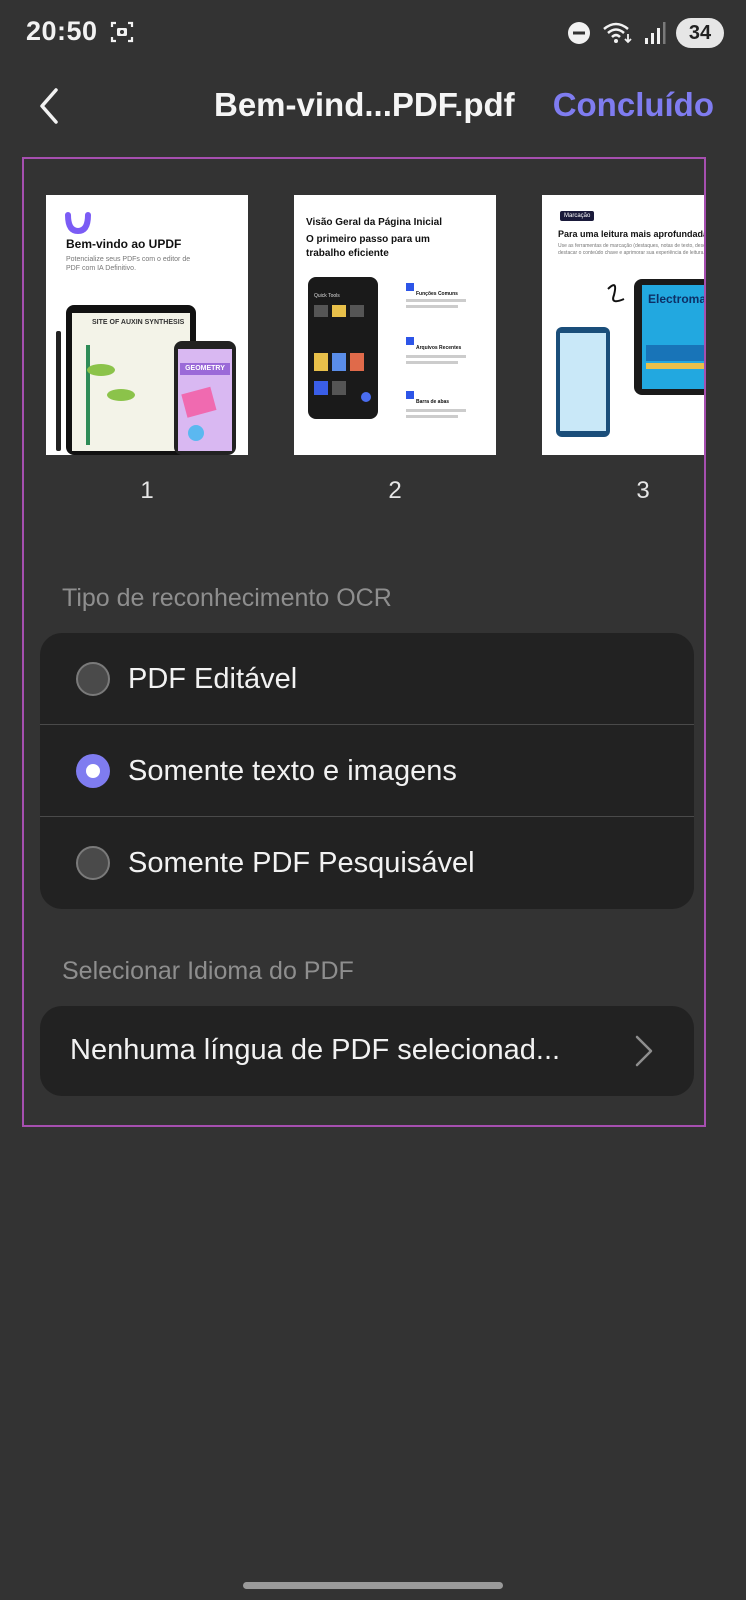 The height and width of the screenshot is (1600, 746). What do you see at coordinates (364, 104) in the screenshot?
I see `document-title: Bem-vind...PDF.pdf` at bounding box center [364, 104].